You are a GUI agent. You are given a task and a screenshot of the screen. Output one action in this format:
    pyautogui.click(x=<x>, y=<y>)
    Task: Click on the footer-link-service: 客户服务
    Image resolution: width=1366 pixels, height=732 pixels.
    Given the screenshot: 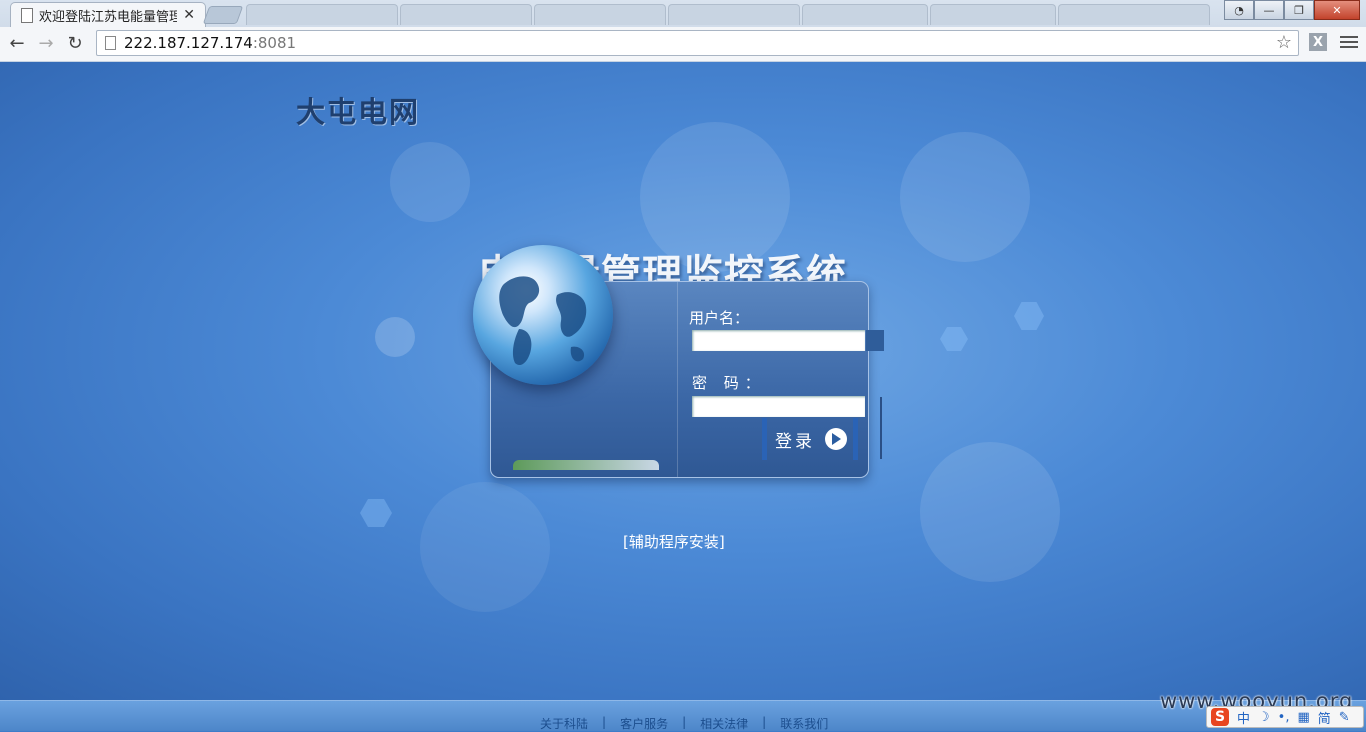 What is the action you would take?
    pyautogui.click(x=644, y=723)
    